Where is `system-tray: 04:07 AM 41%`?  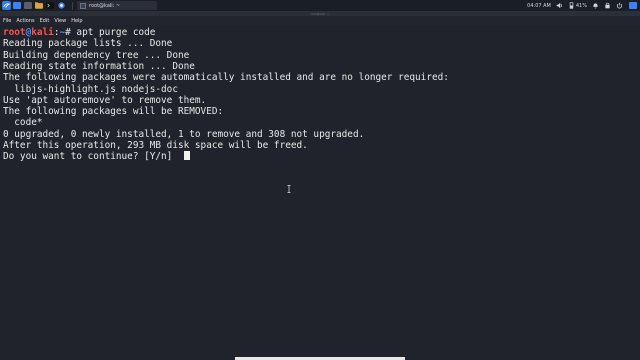
system-tray: 04:07 AM 41% is located at coordinates (583, 5).